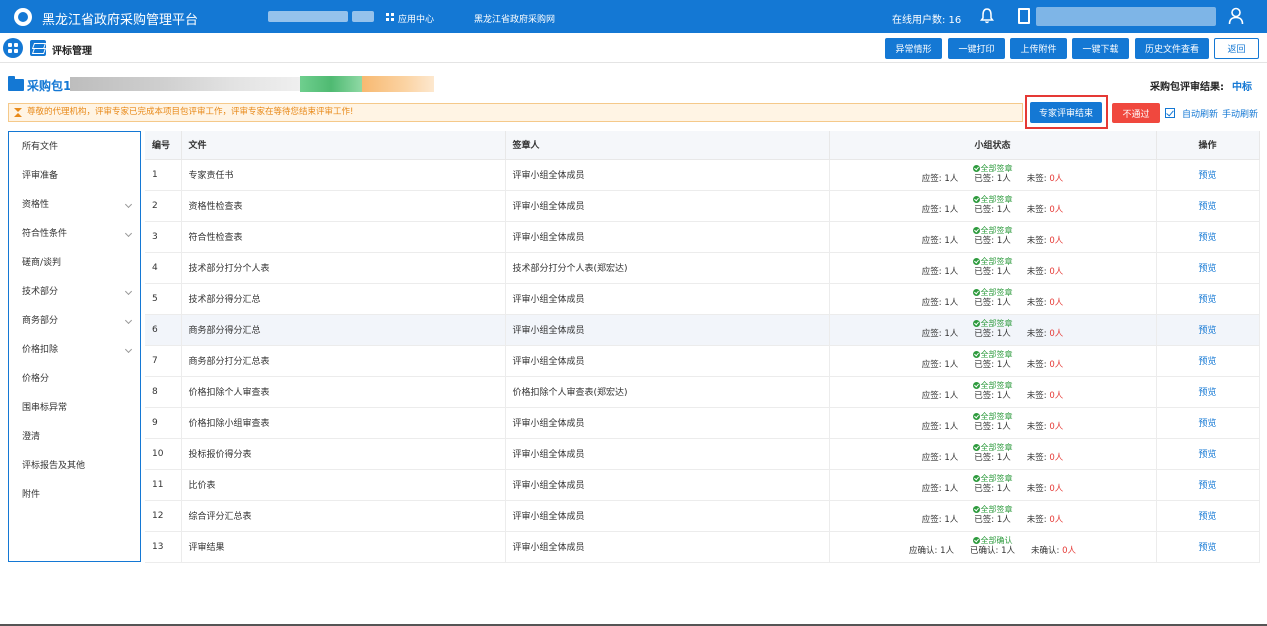 Image resolution: width=1267 pixels, height=626 pixels. Describe the element at coordinates (1236, 16) in the screenshot. I see `user-icon` at that location.